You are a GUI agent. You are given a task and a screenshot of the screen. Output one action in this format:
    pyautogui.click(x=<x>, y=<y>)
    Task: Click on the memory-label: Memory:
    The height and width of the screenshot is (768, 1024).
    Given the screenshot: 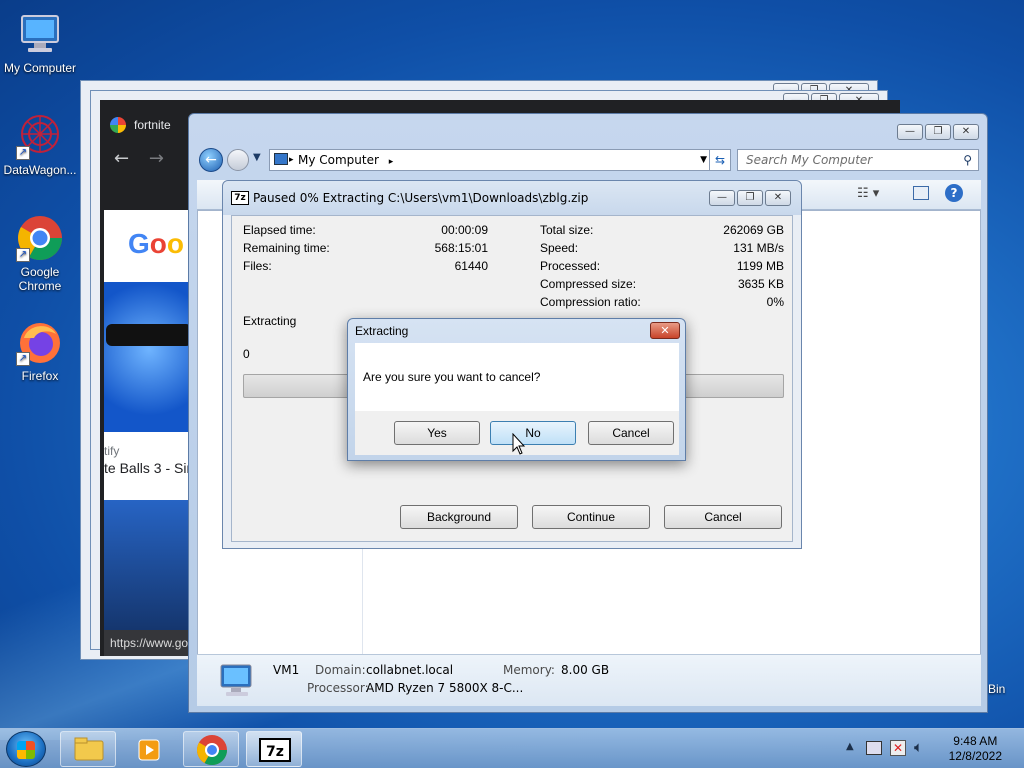 What is the action you would take?
    pyautogui.click(x=529, y=670)
    